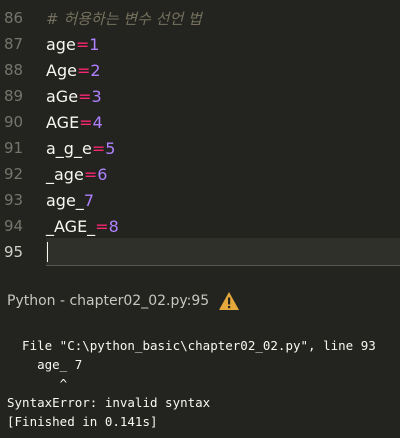 This screenshot has height=438, width=400. I want to click on code-statement: age = 1, so click(72, 44).